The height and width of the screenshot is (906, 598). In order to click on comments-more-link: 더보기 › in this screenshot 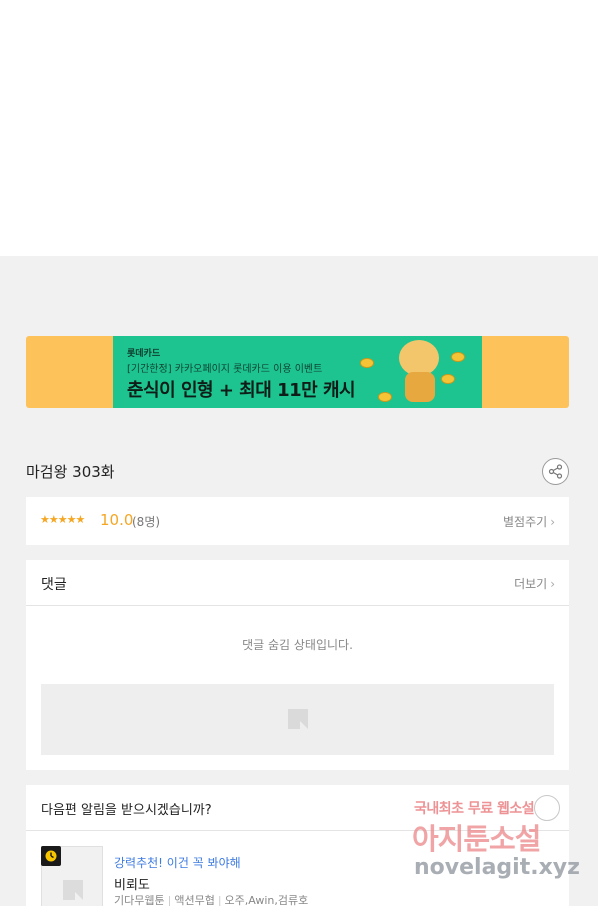, I will do `click(534, 583)`.